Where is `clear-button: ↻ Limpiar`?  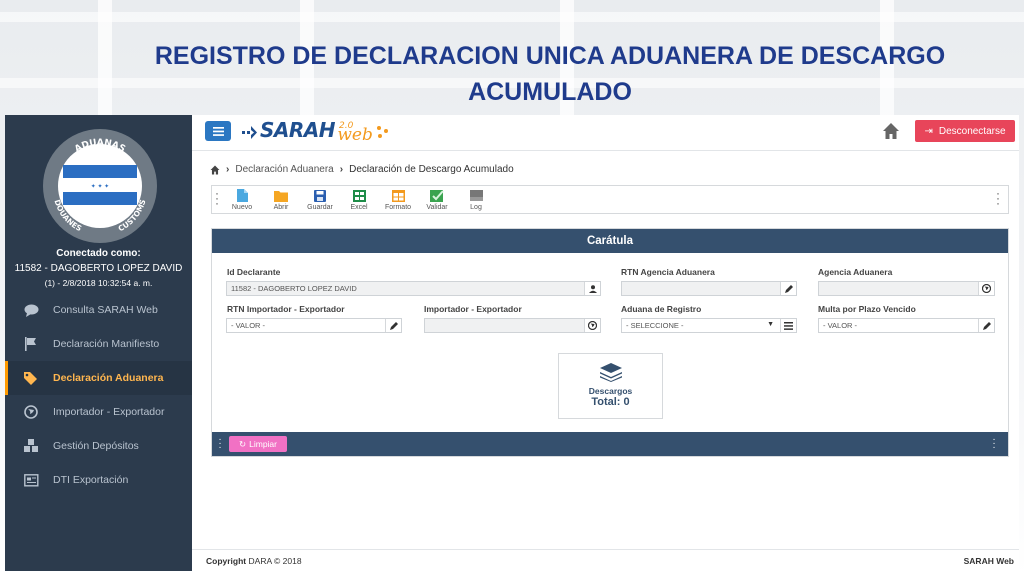
clear-button: ↻ Limpiar is located at coordinates (258, 444).